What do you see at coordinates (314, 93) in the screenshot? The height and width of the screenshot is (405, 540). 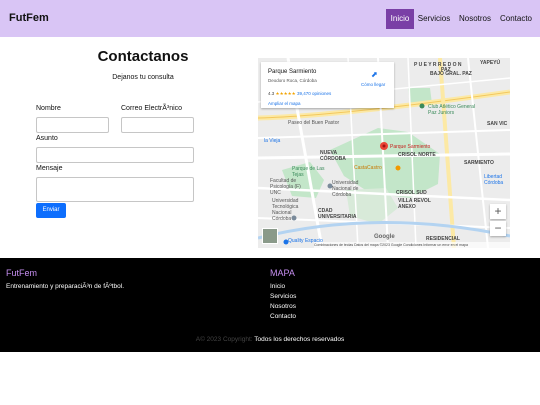 I see `place-reviews: 39,470 opiniones` at bounding box center [314, 93].